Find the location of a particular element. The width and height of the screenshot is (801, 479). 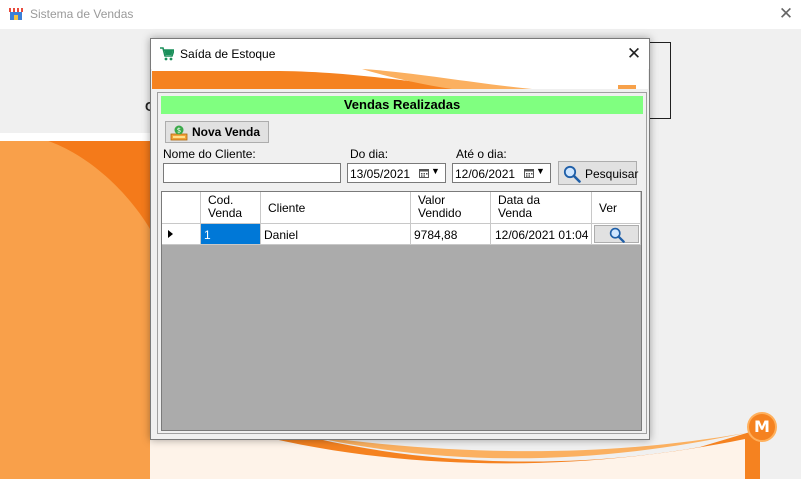

current-row-arrow-icon is located at coordinates (170, 234).